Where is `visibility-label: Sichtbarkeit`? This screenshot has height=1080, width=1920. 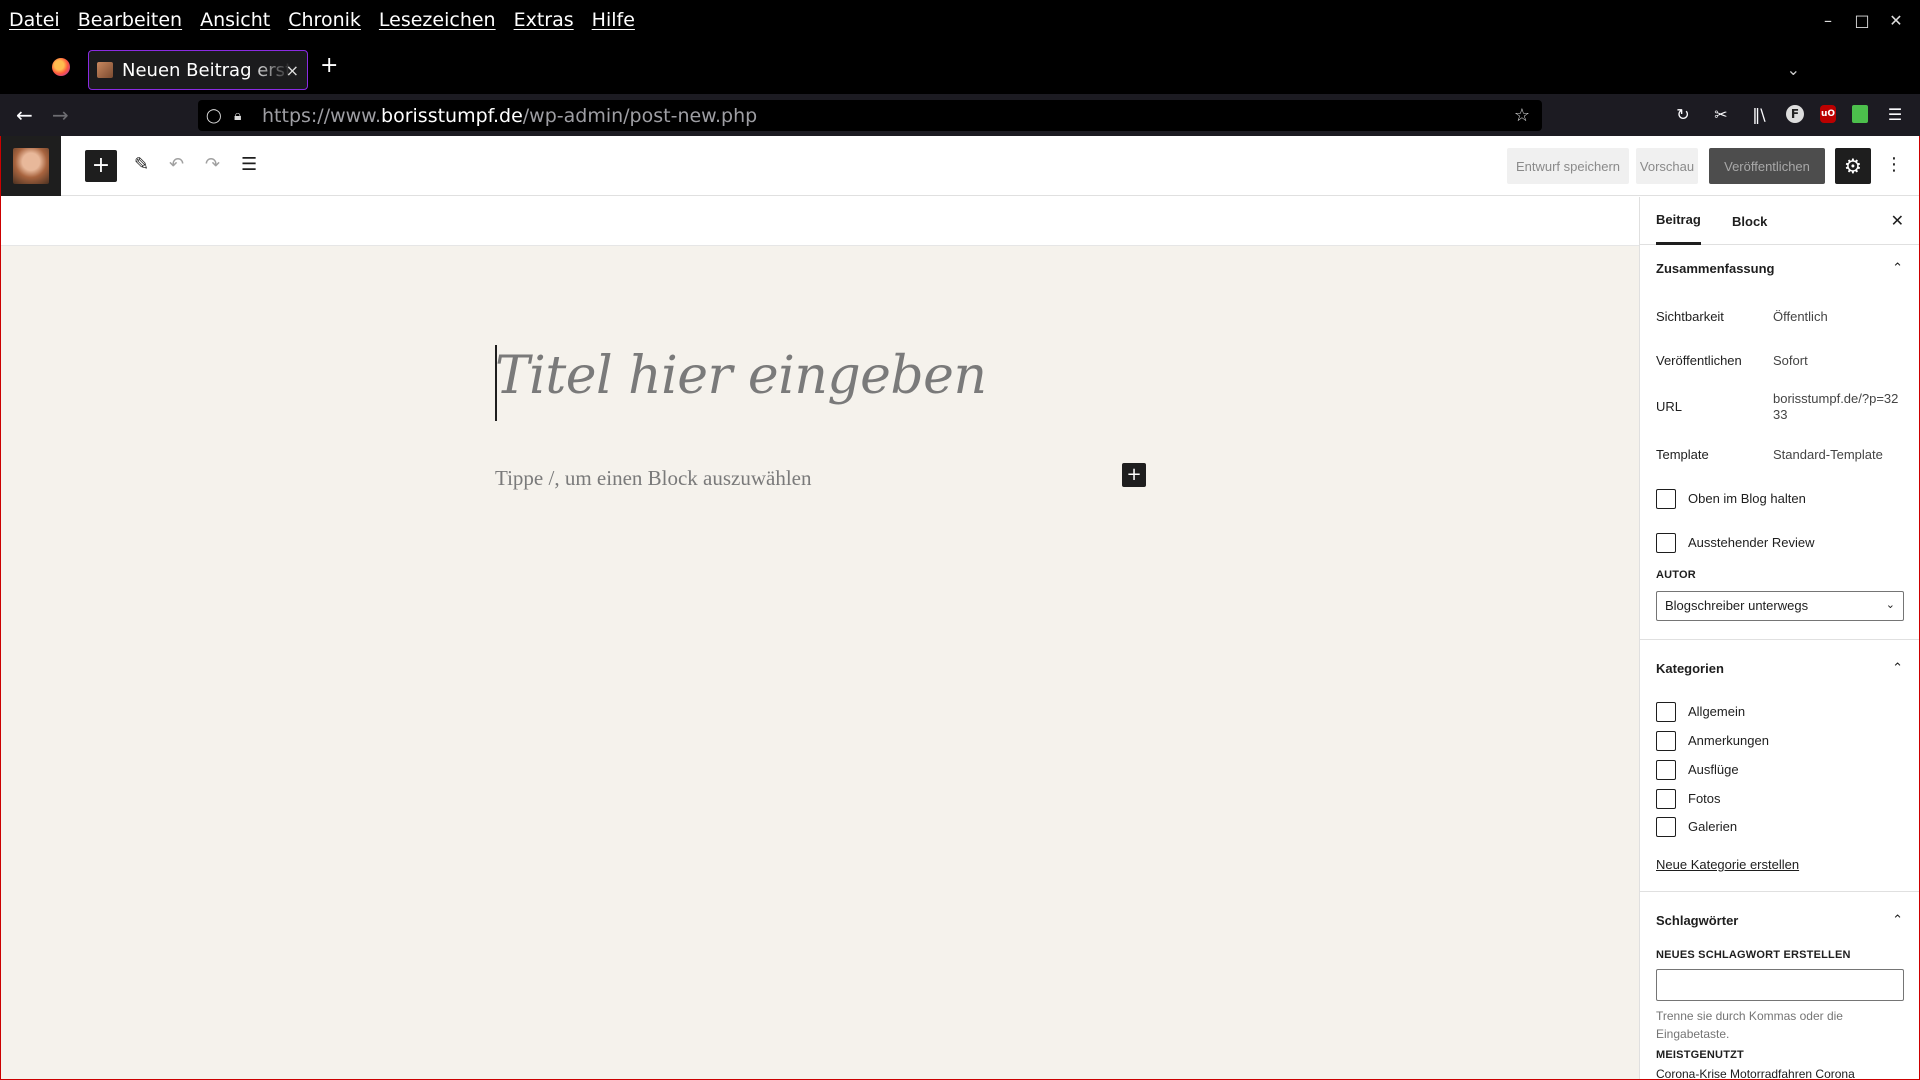 visibility-label: Sichtbarkeit is located at coordinates (1690, 316).